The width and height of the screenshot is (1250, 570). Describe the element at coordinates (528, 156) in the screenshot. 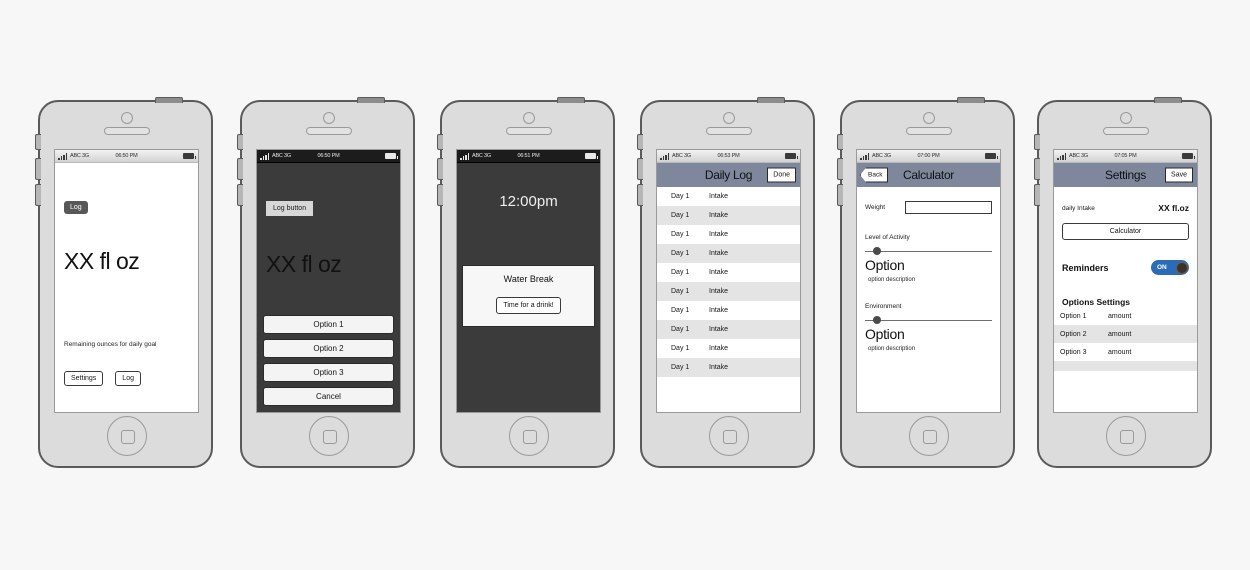

I see `status-bar: ABC 3G 06:51 PM` at that location.